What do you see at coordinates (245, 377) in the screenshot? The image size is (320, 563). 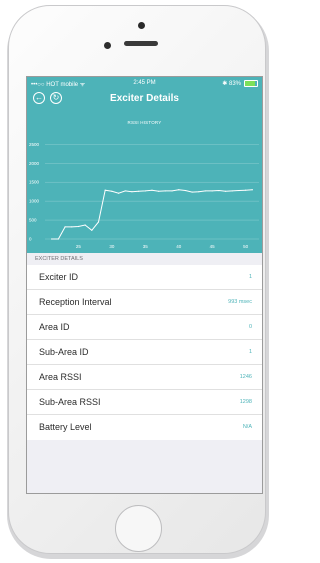 I see `row-value: 1246` at bounding box center [245, 377].